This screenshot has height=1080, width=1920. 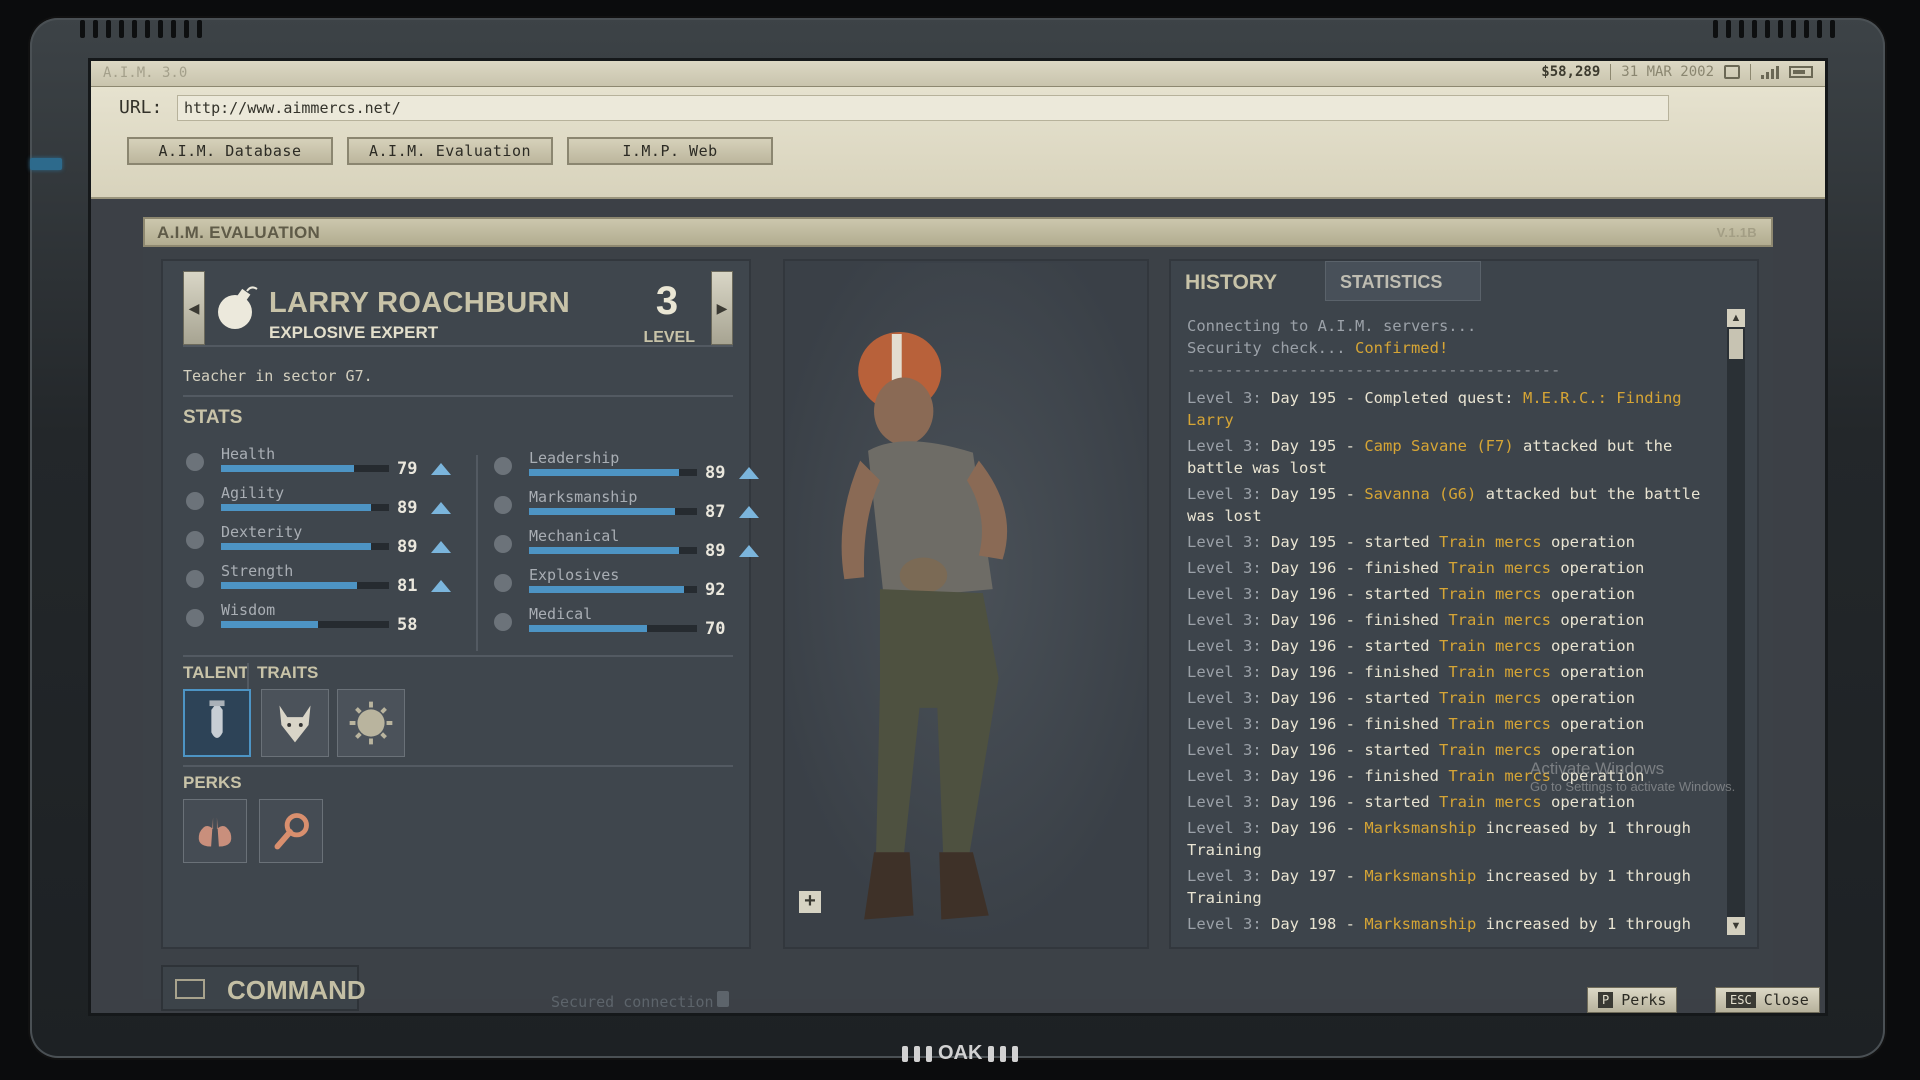 I want to click on stat-wisdom: Wisdom 58, so click(x=300, y=618).